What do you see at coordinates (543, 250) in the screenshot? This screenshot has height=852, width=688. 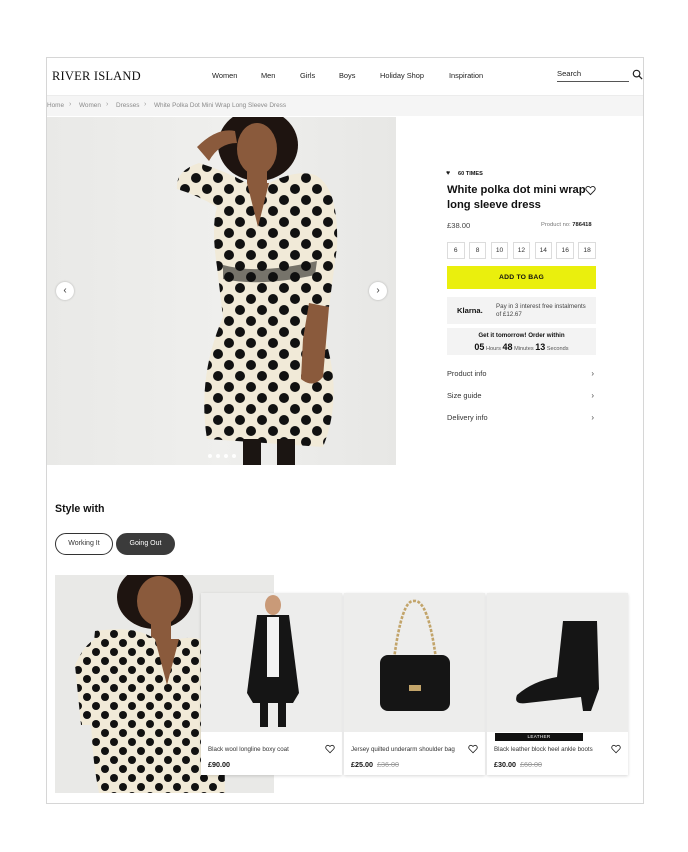 I see `size-option: 14` at bounding box center [543, 250].